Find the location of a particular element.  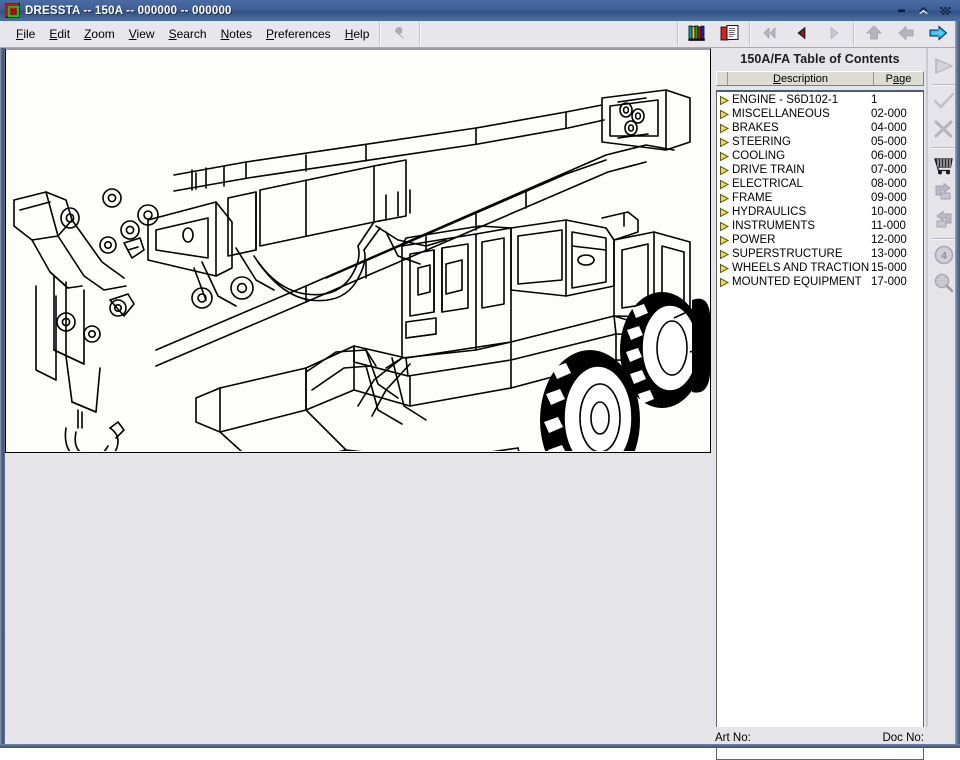

menu-item-file: File is located at coordinates (25, 34).